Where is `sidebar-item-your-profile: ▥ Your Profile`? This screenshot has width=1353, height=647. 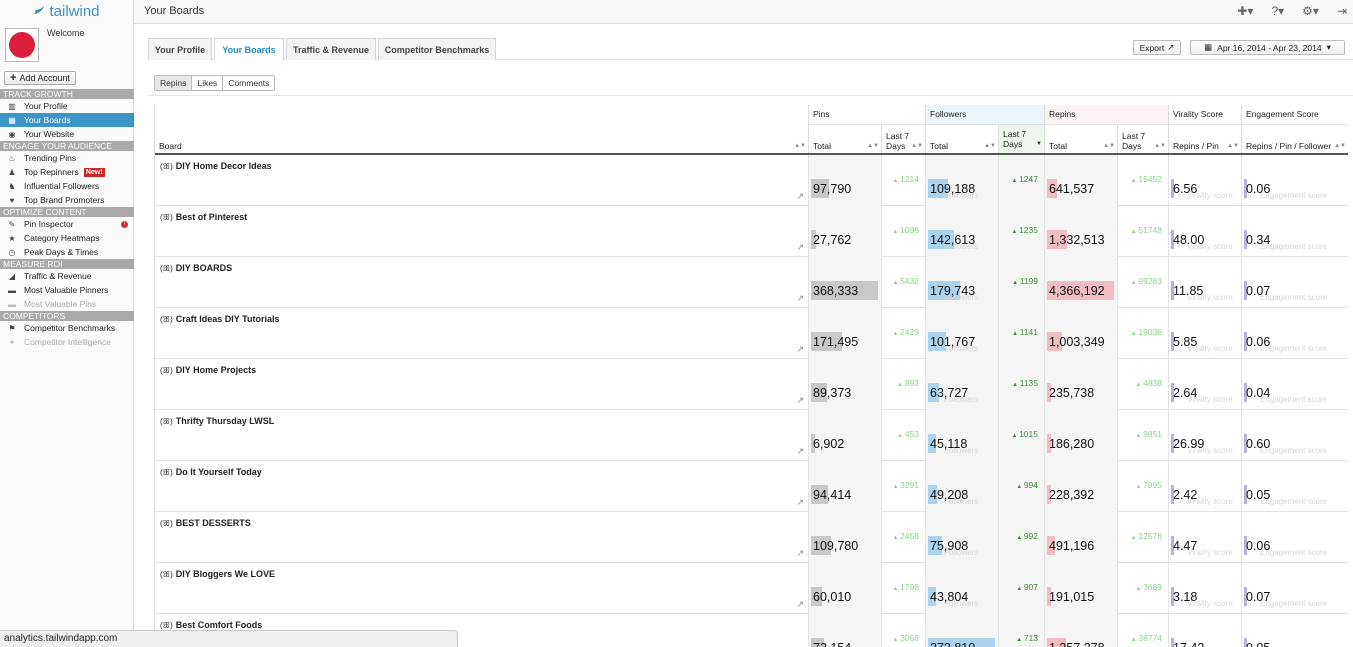
sidebar-item-your-profile: ▥ Your Profile is located at coordinates (67, 106).